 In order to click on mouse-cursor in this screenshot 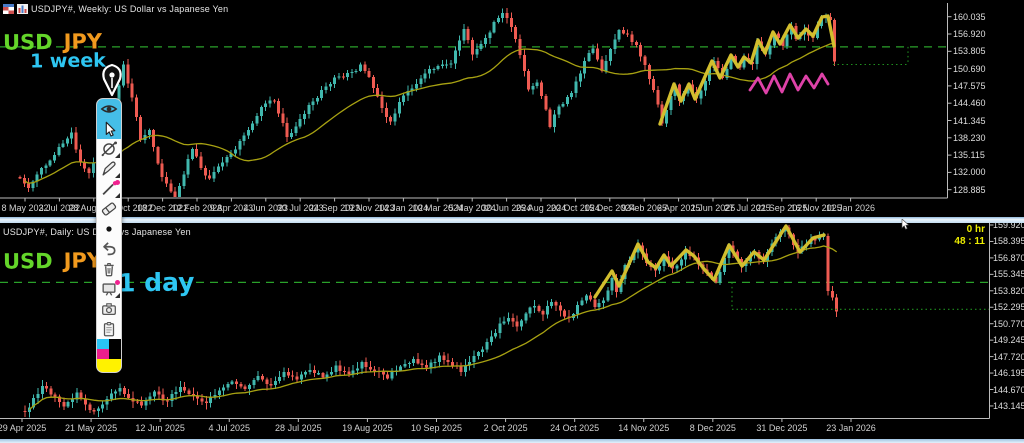, I will do `click(905, 224)`.